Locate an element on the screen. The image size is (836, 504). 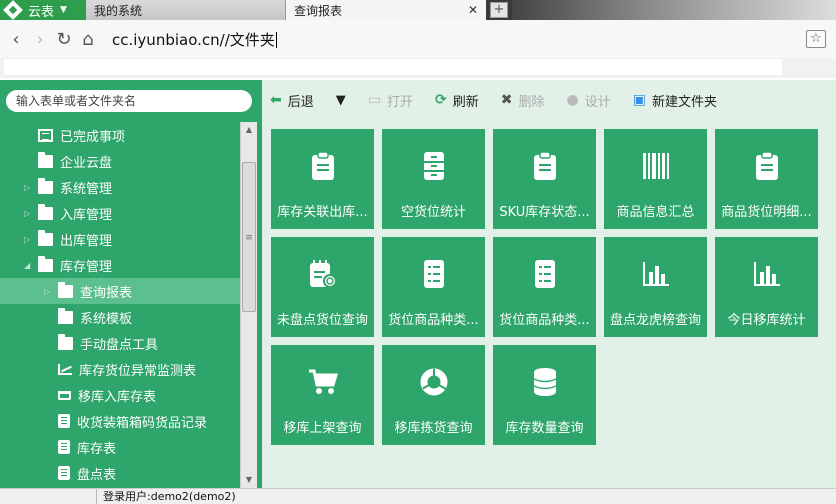
scrollbar-thumb: ≡ is located at coordinates (249, 237).